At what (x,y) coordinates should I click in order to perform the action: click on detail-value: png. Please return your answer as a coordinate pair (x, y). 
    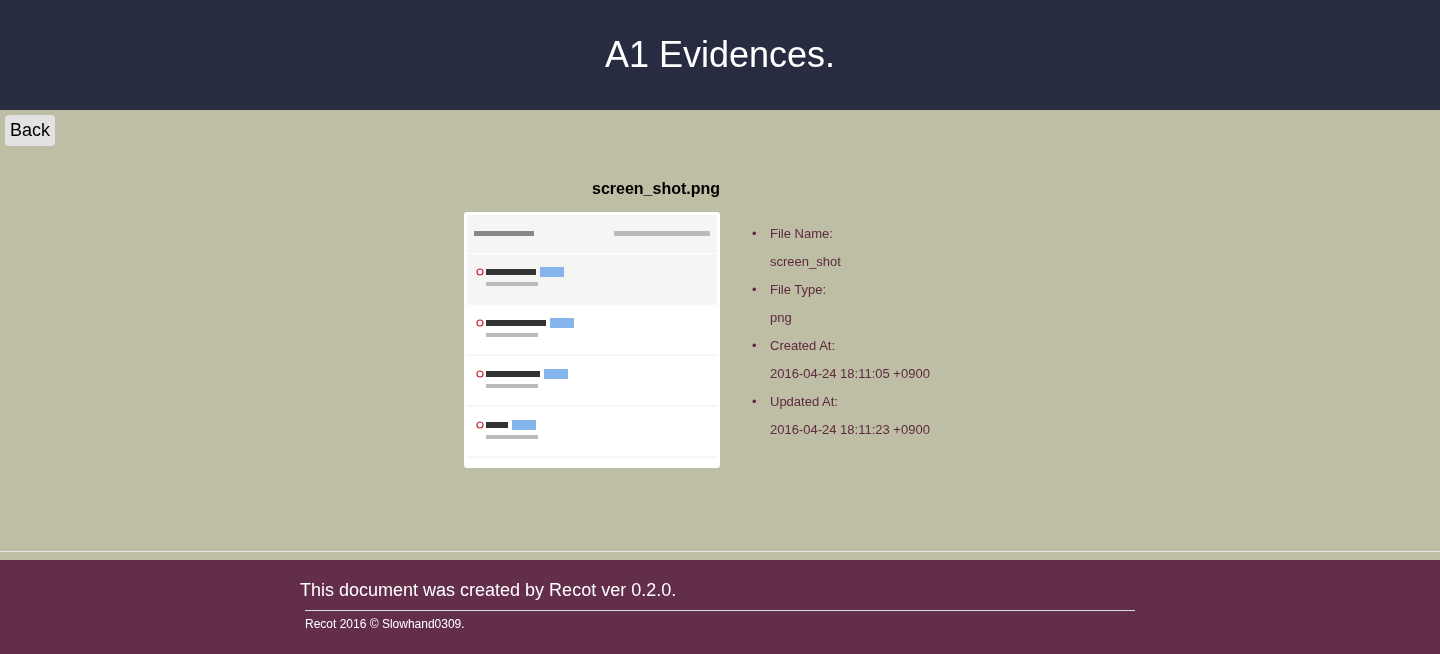
    Looking at the image, I should click on (781, 318).